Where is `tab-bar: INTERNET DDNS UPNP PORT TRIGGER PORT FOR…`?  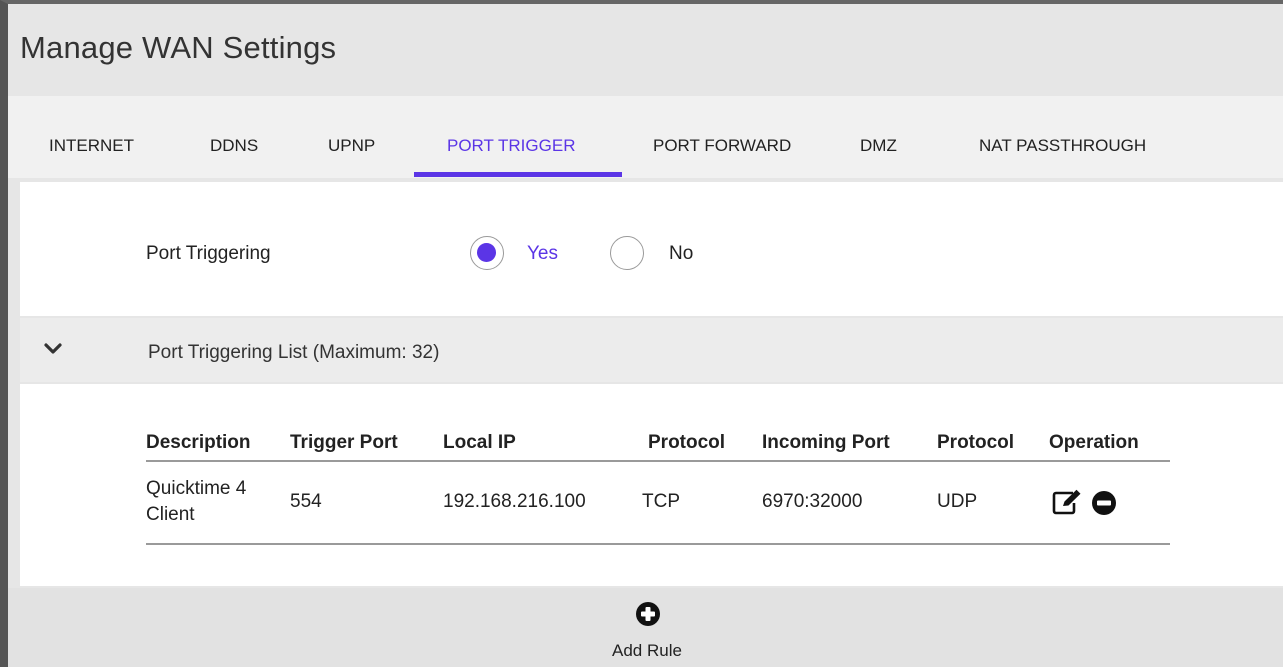 tab-bar: INTERNET DDNS UPNP PORT TRIGGER PORT FOR… is located at coordinates (645, 137).